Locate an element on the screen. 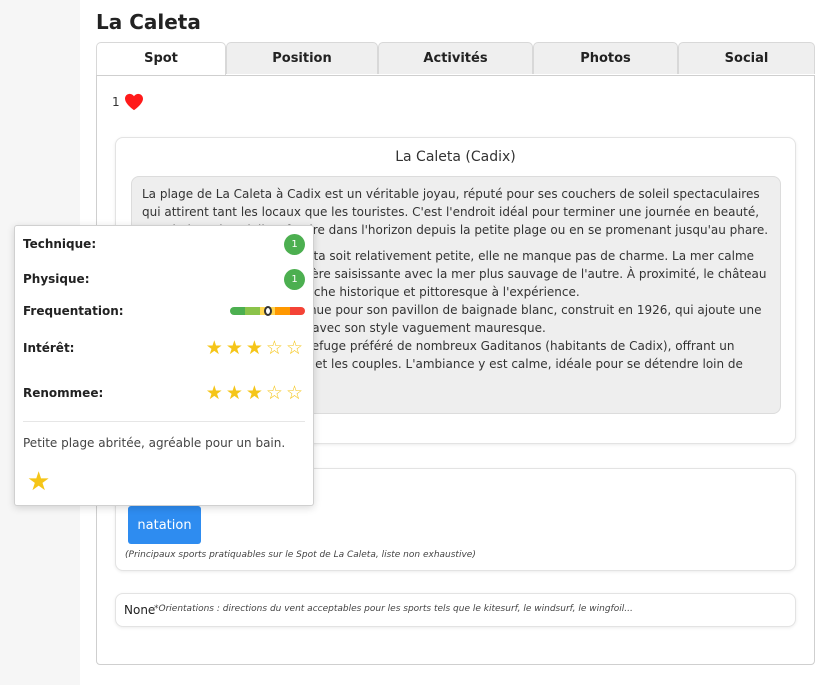 This screenshot has width=838, height=685. likes: 1 is located at coordinates (128, 102).